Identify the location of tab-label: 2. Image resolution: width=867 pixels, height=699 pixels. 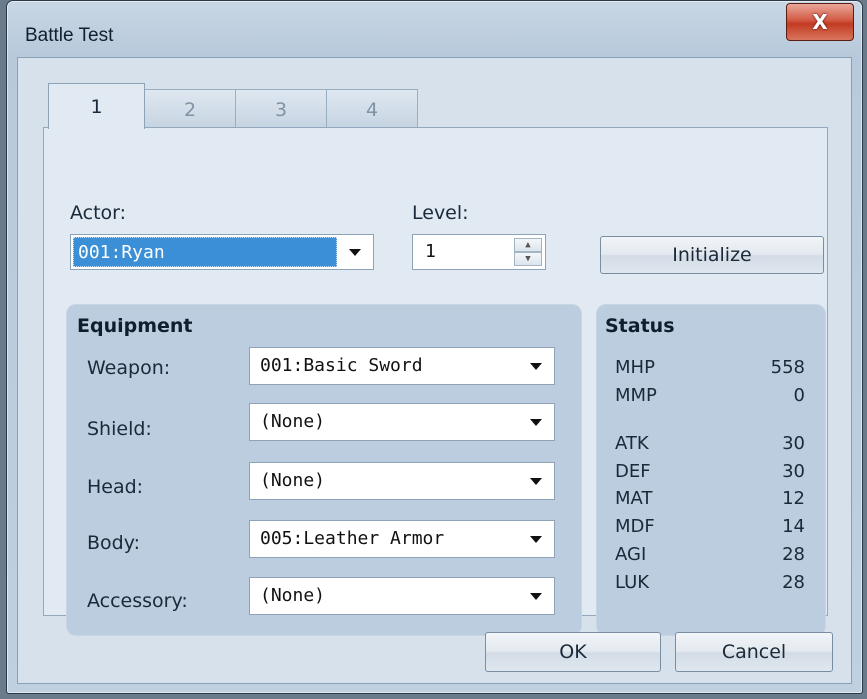
(190, 109).